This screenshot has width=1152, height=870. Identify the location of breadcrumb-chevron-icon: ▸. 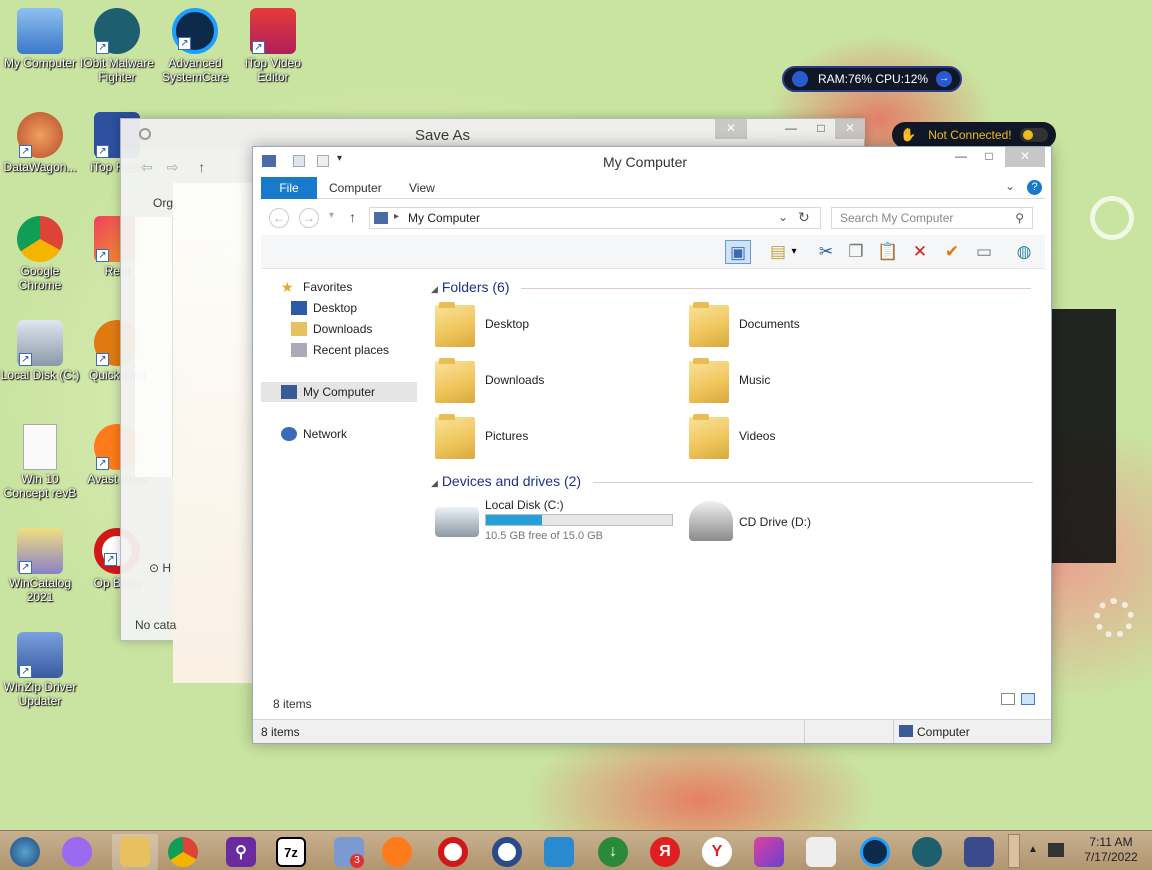
(396, 216).